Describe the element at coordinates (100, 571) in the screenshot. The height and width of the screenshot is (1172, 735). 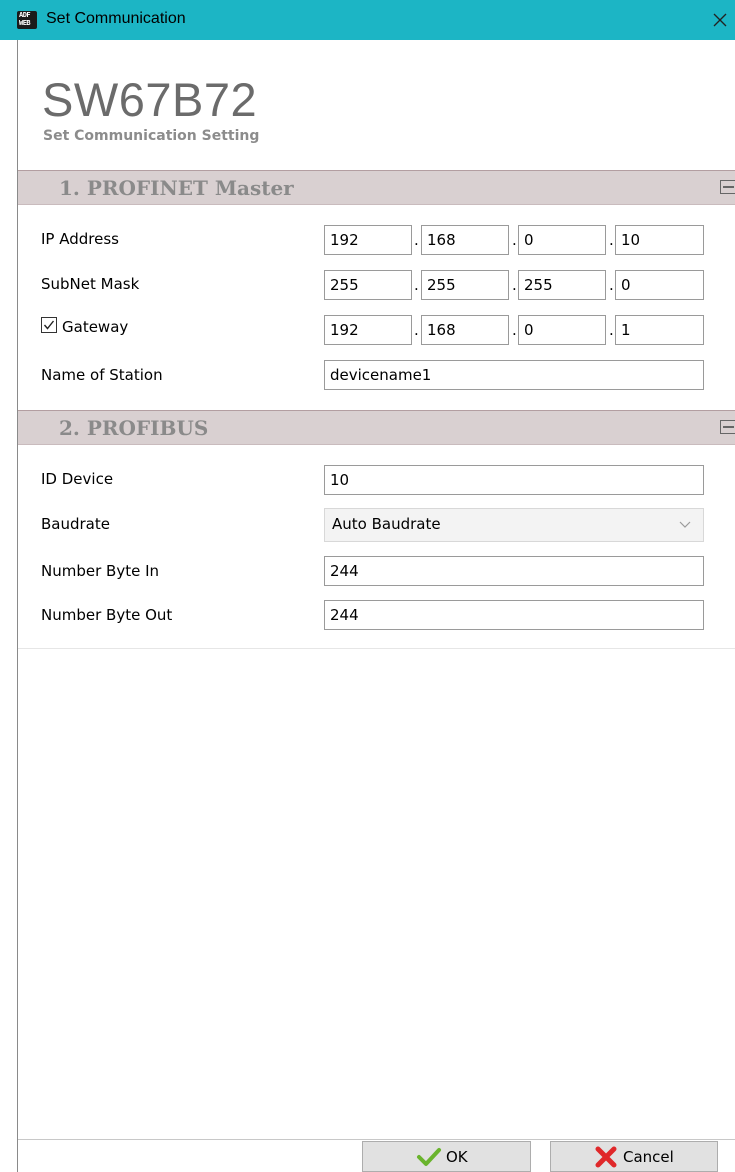
I see `number-byte-in-label: Number Byte In` at that location.